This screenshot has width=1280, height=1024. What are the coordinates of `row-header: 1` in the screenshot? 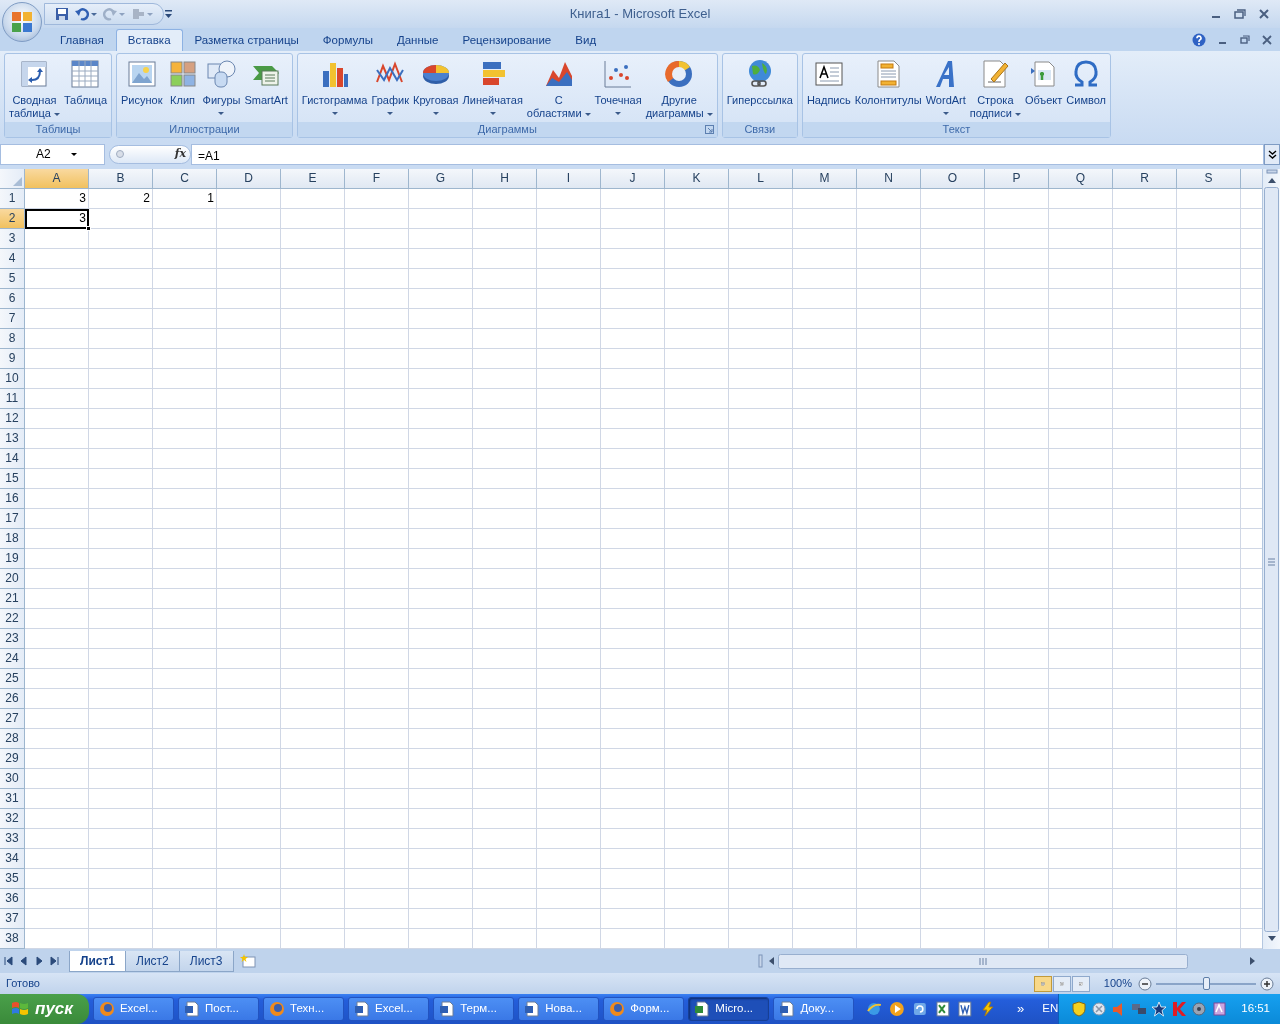 It's located at (12, 199).